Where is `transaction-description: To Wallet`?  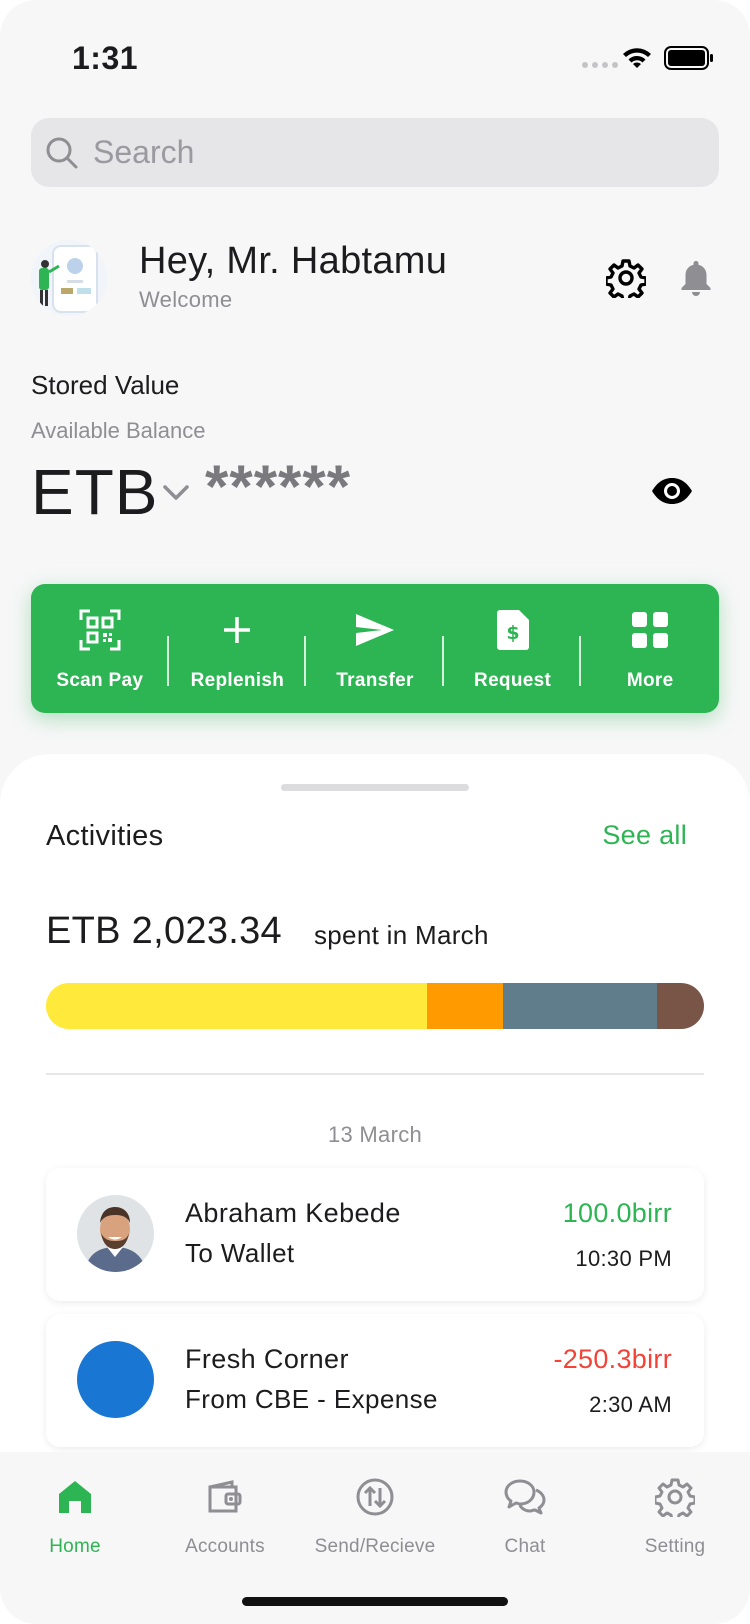 transaction-description: To Wallet is located at coordinates (240, 1253).